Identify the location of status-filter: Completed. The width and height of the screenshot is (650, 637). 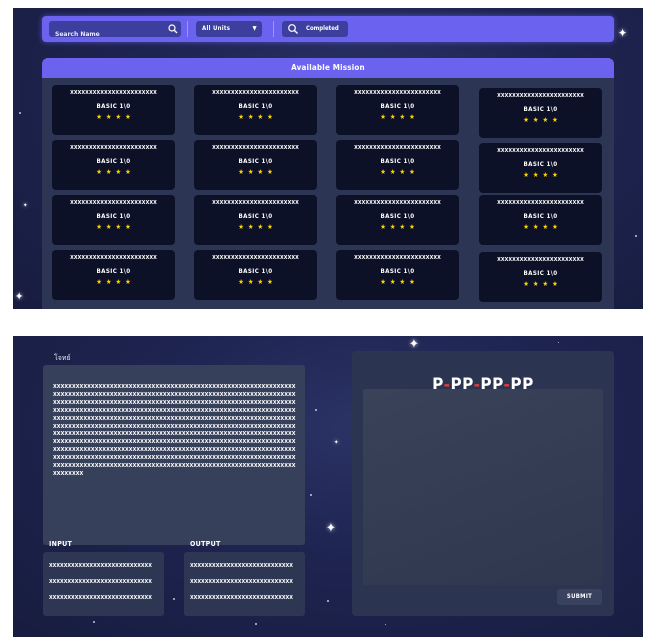
(315, 29).